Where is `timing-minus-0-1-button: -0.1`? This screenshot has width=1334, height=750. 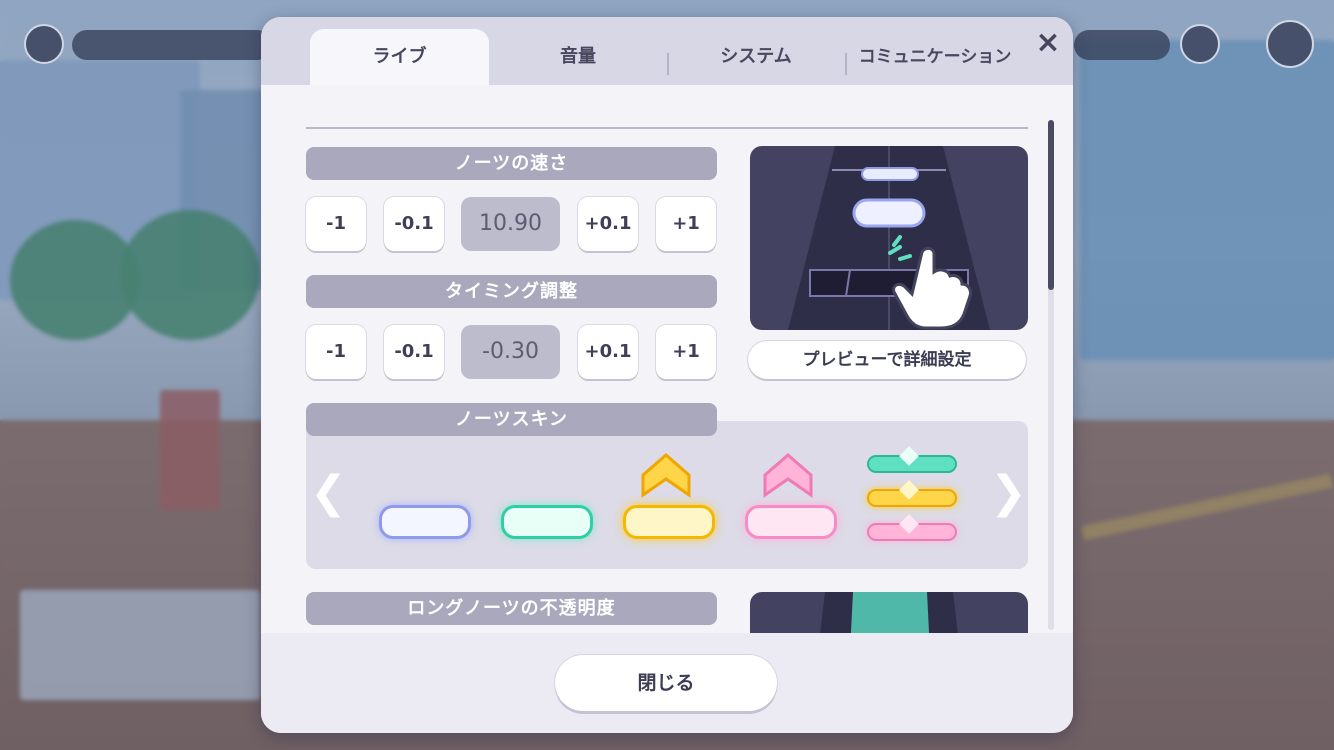 timing-minus-0-1-button: -0.1 is located at coordinates (414, 352).